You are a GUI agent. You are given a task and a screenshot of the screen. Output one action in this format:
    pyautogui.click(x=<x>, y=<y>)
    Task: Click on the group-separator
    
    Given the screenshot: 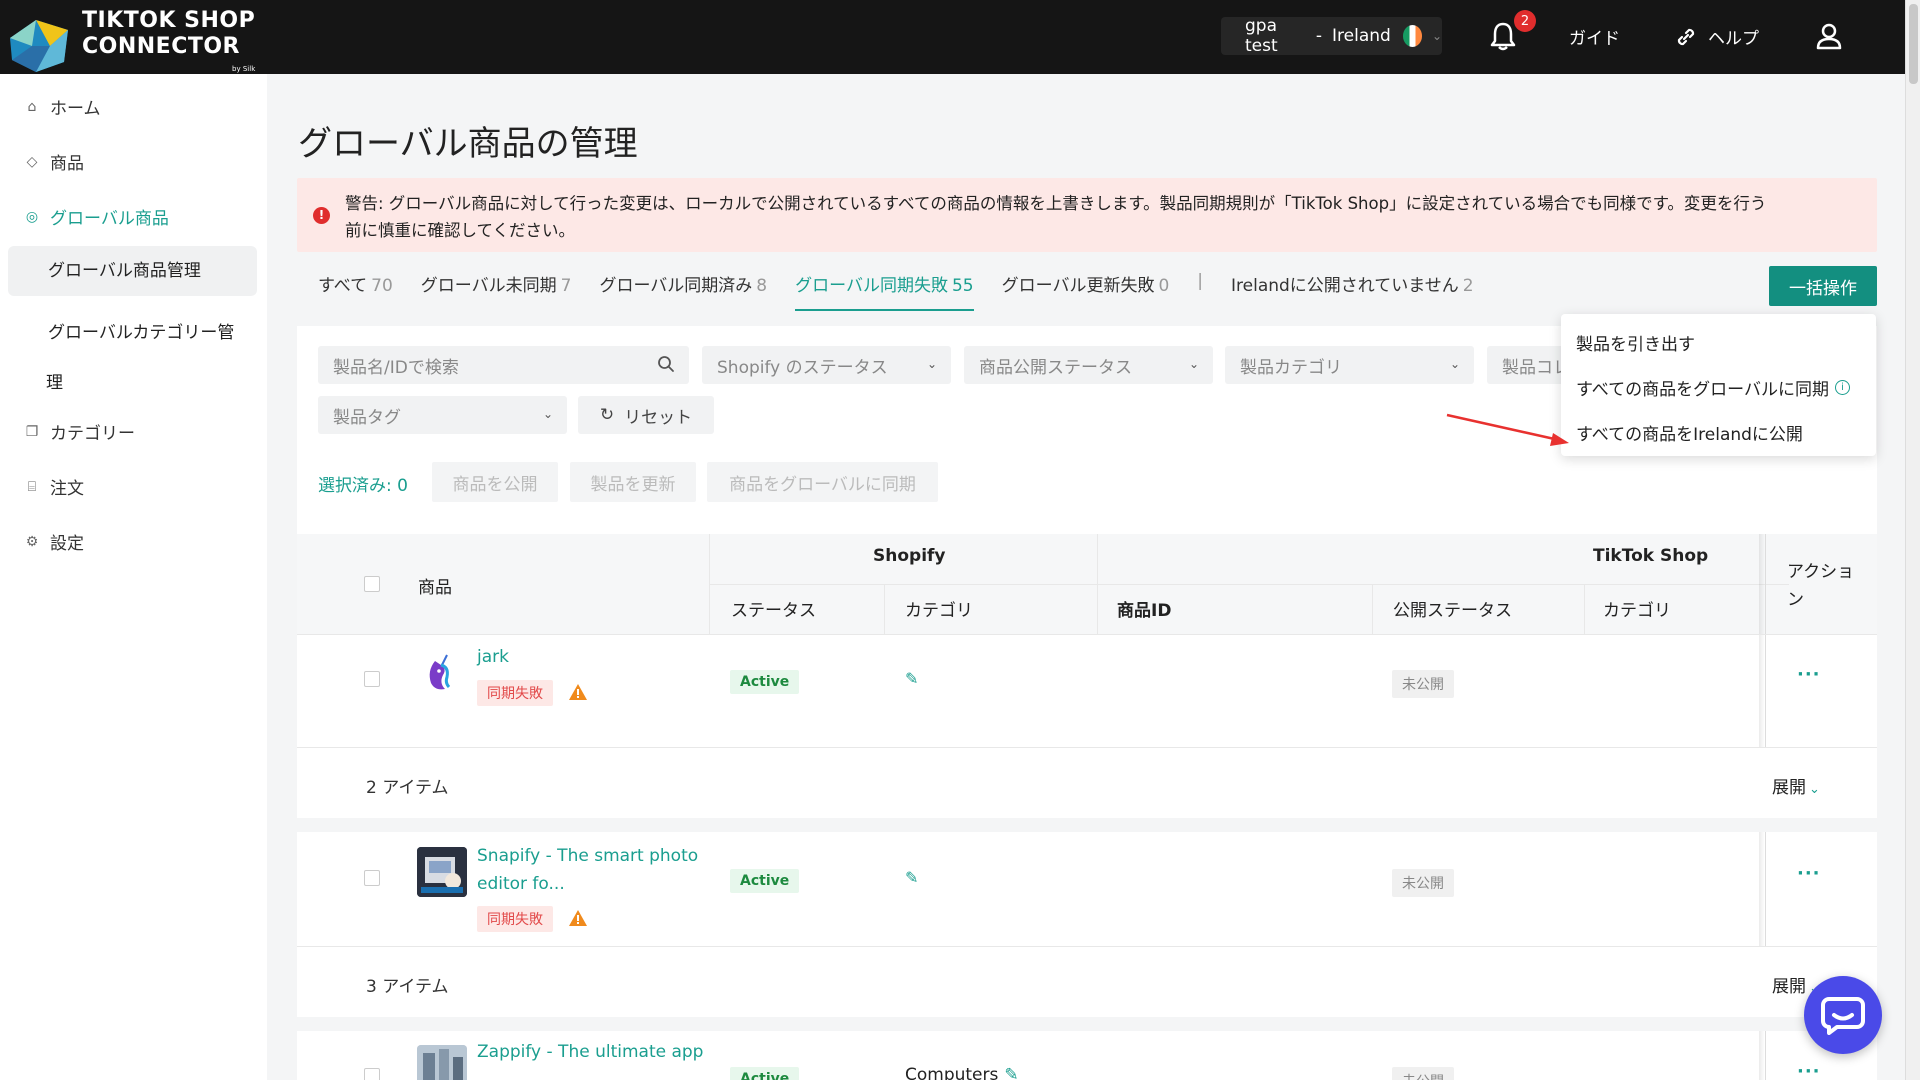 What is the action you would take?
    pyautogui.click(x=1087, y=1024)
    